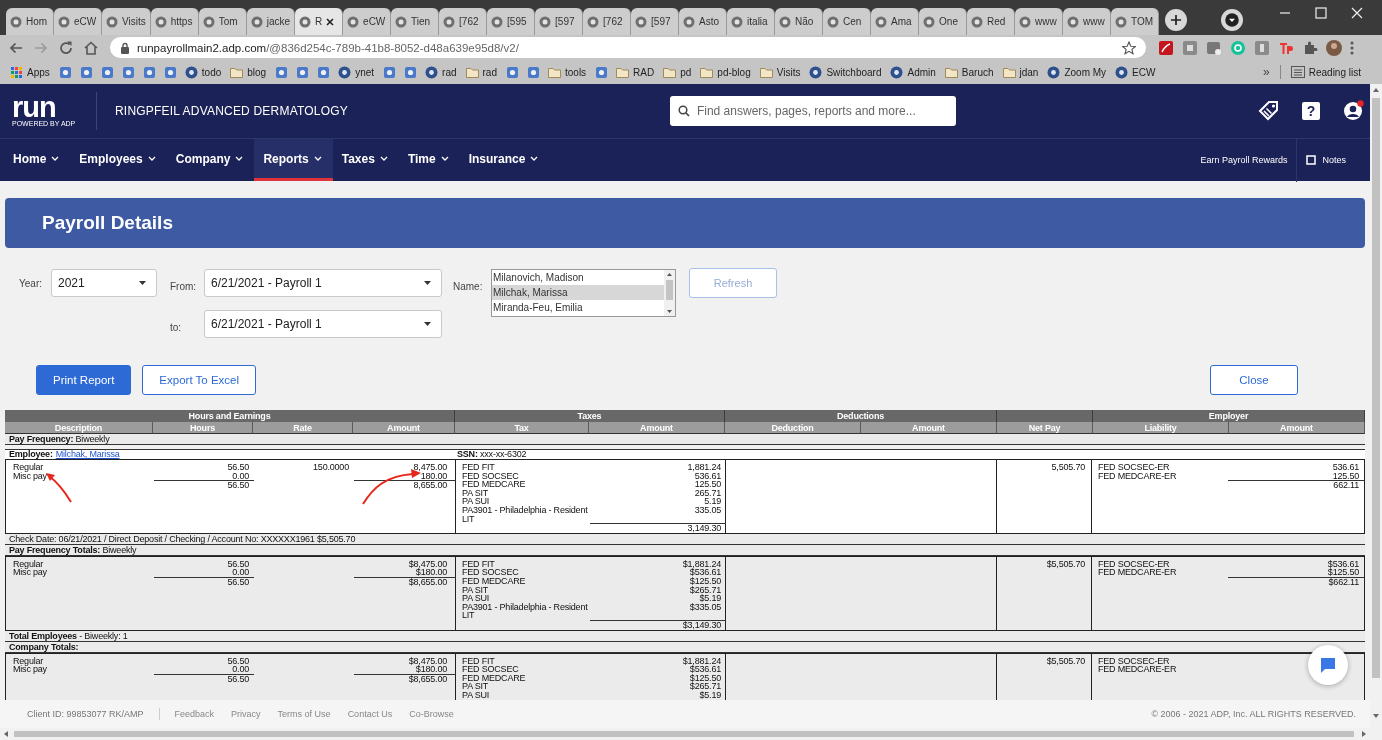 The height and width of the screenshot is (740, 1382). What do you see at coordinates (246, 714) in the screenshot?
I see `footer-link: Privacy` at bounding box center [246, 714].